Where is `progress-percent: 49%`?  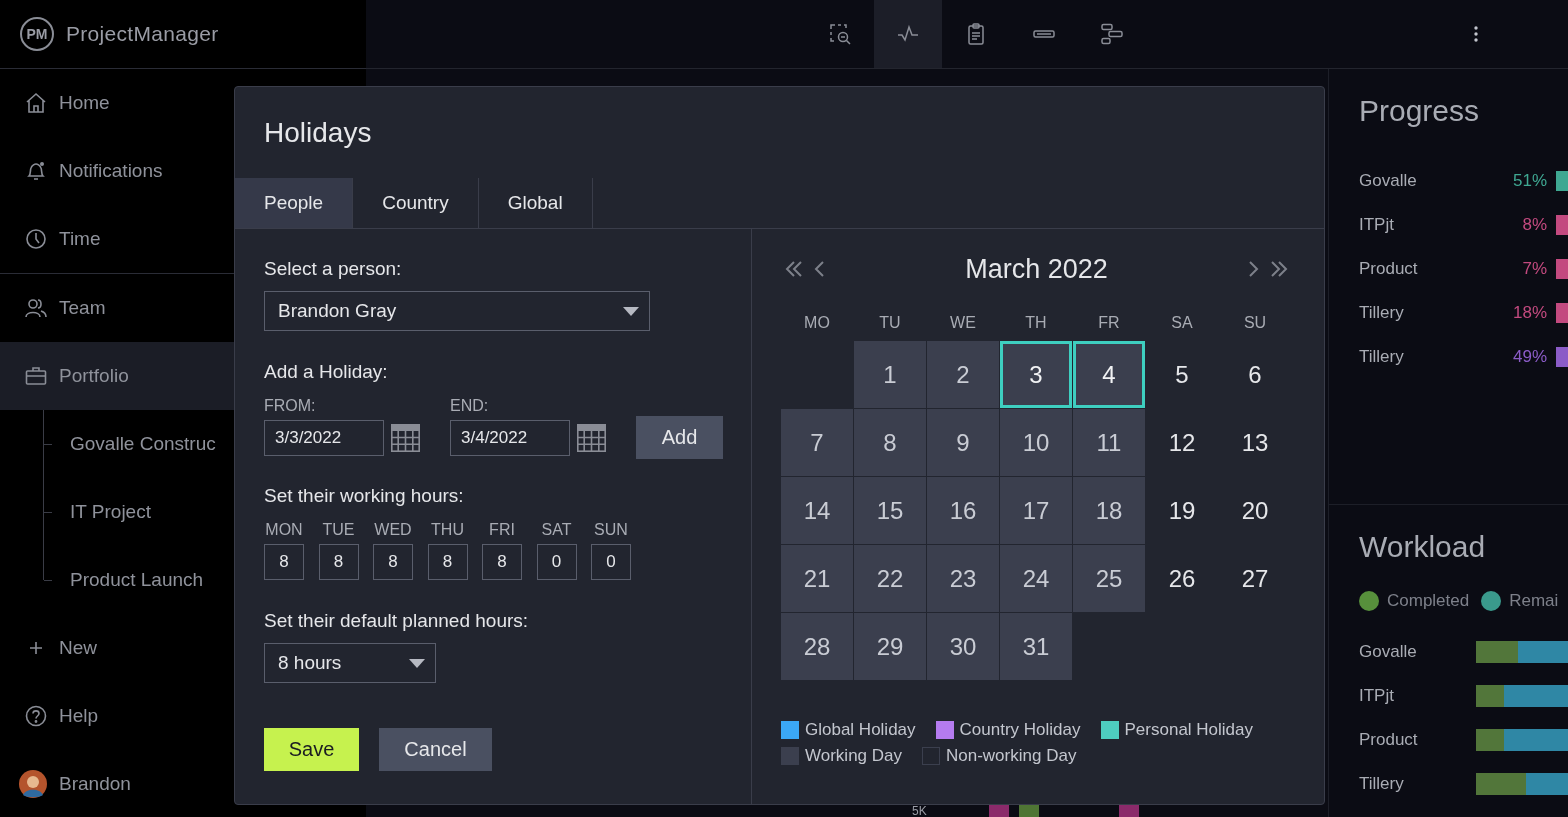
progress-percent: 49% is located at coordinates (1529, 357).